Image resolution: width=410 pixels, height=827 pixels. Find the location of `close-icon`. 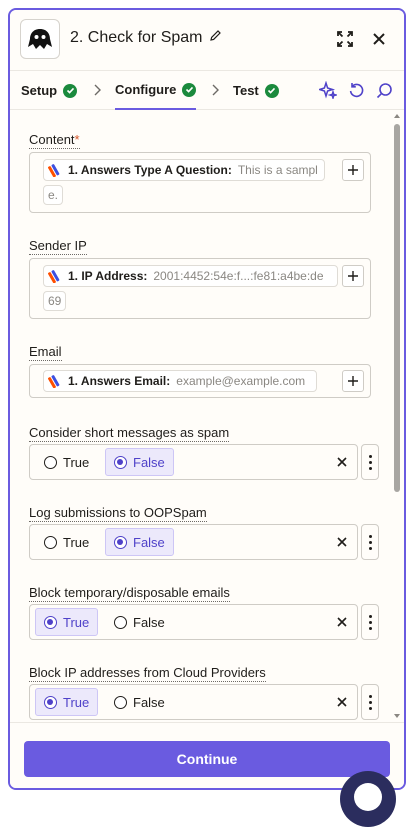

close-icon is located at coordinates (379, 39).